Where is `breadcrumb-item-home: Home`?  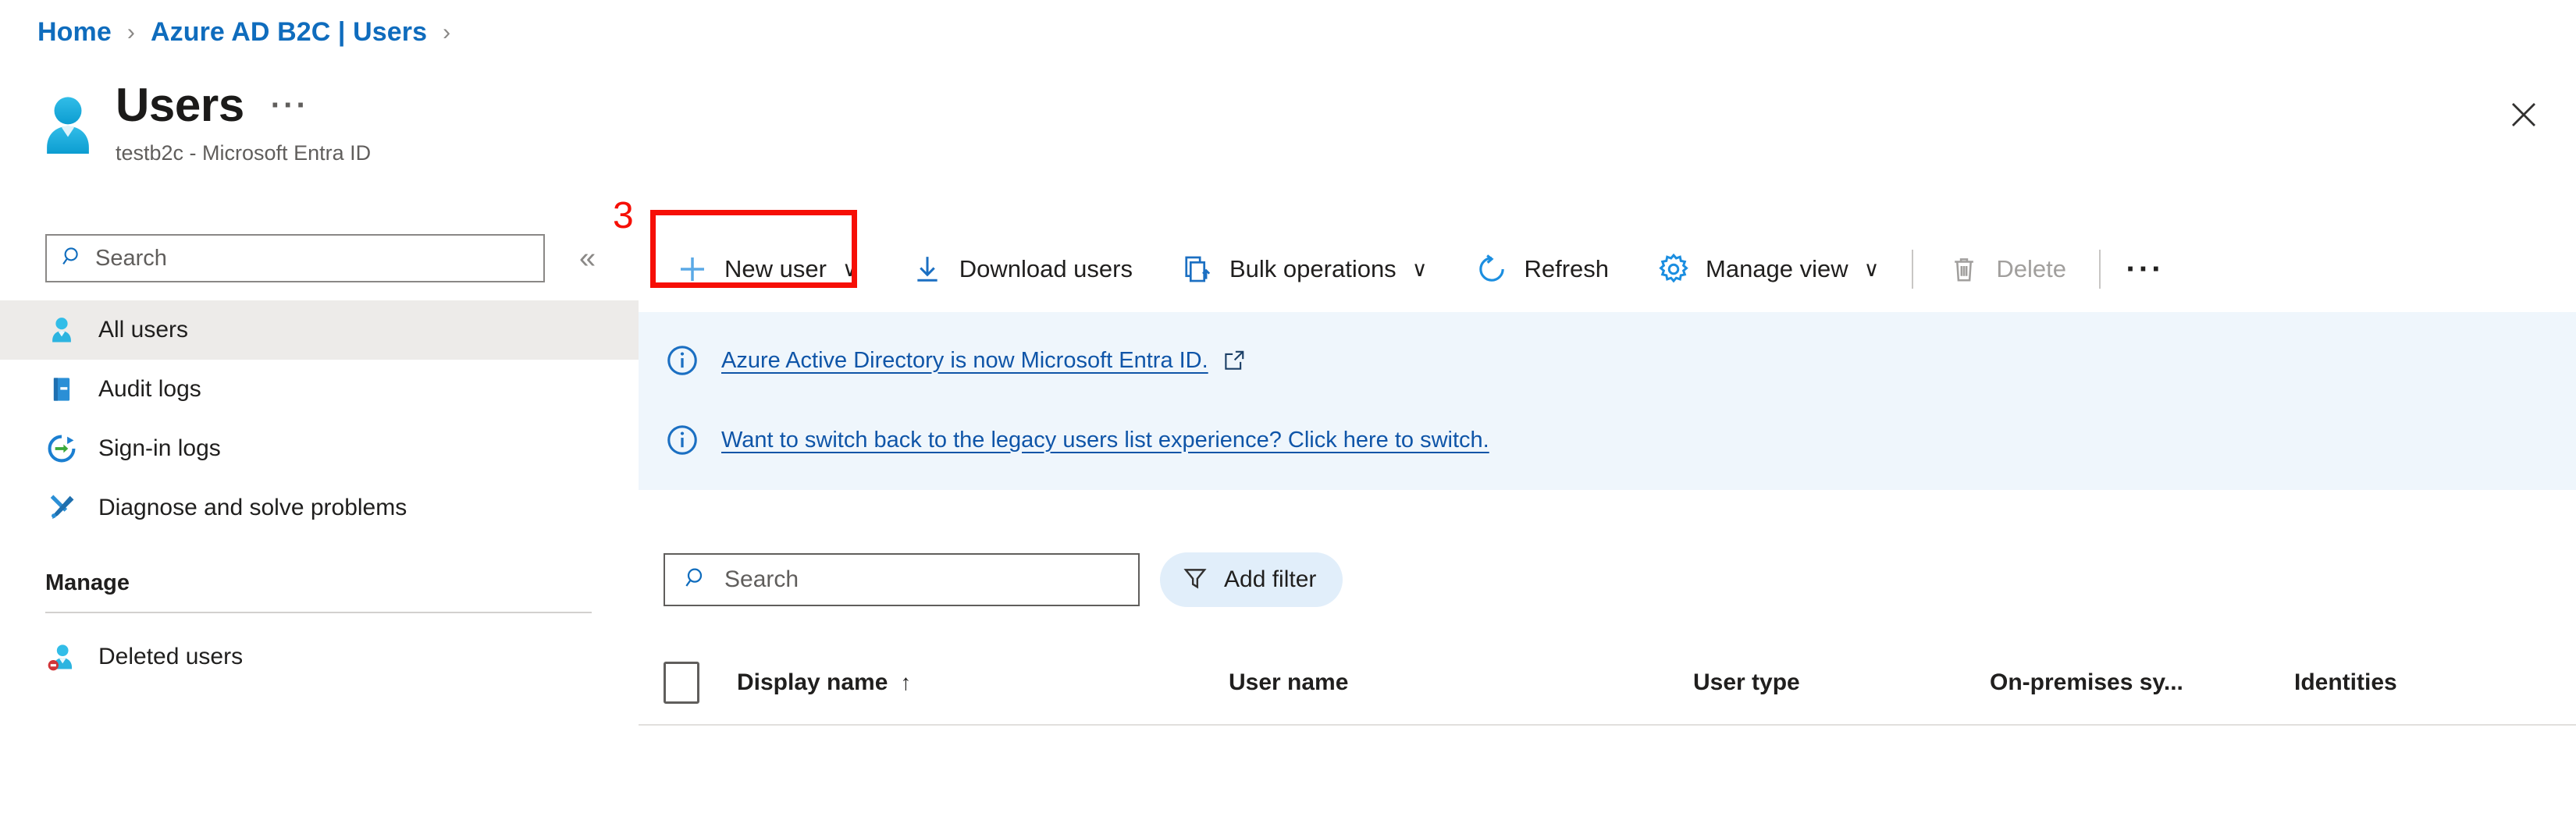
breadcrumb-item-home: Home is located at coordinates (74, 32).